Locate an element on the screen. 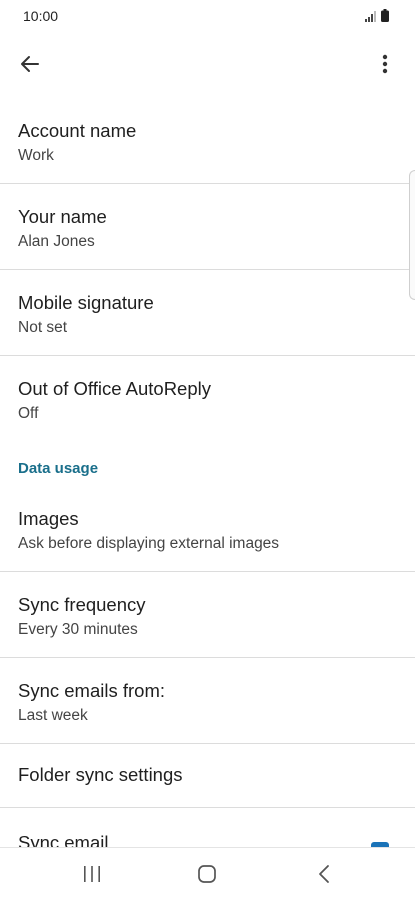 The height and width of the screenshot is (900, 415). setting-title: Out of Office AutoReply is located at coordinates (114, 388).